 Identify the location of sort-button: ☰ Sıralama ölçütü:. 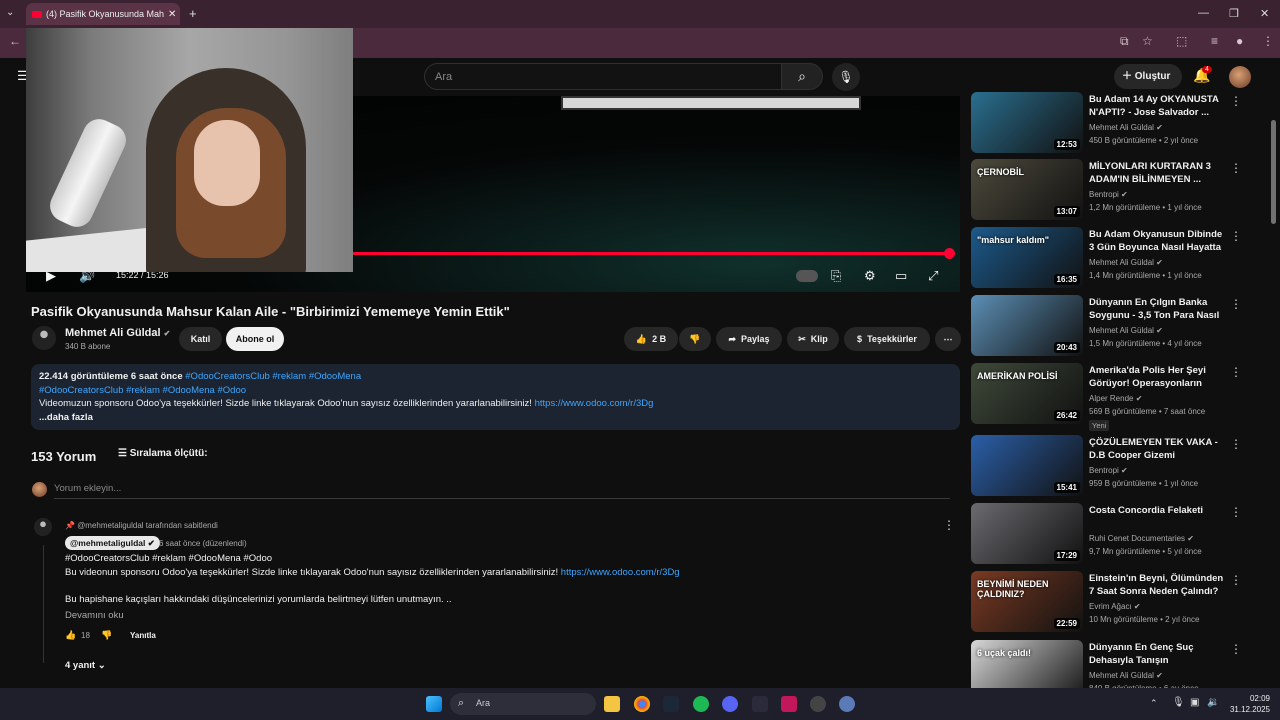
(163, 453).